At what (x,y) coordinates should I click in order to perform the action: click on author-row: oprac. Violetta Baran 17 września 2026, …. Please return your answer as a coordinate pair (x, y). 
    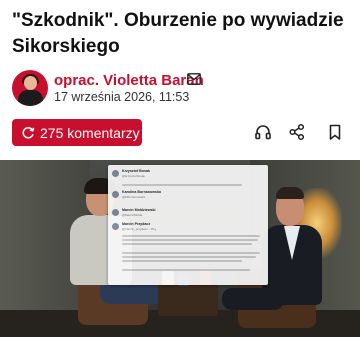
    Looking at the image, I should click on (180, 89).